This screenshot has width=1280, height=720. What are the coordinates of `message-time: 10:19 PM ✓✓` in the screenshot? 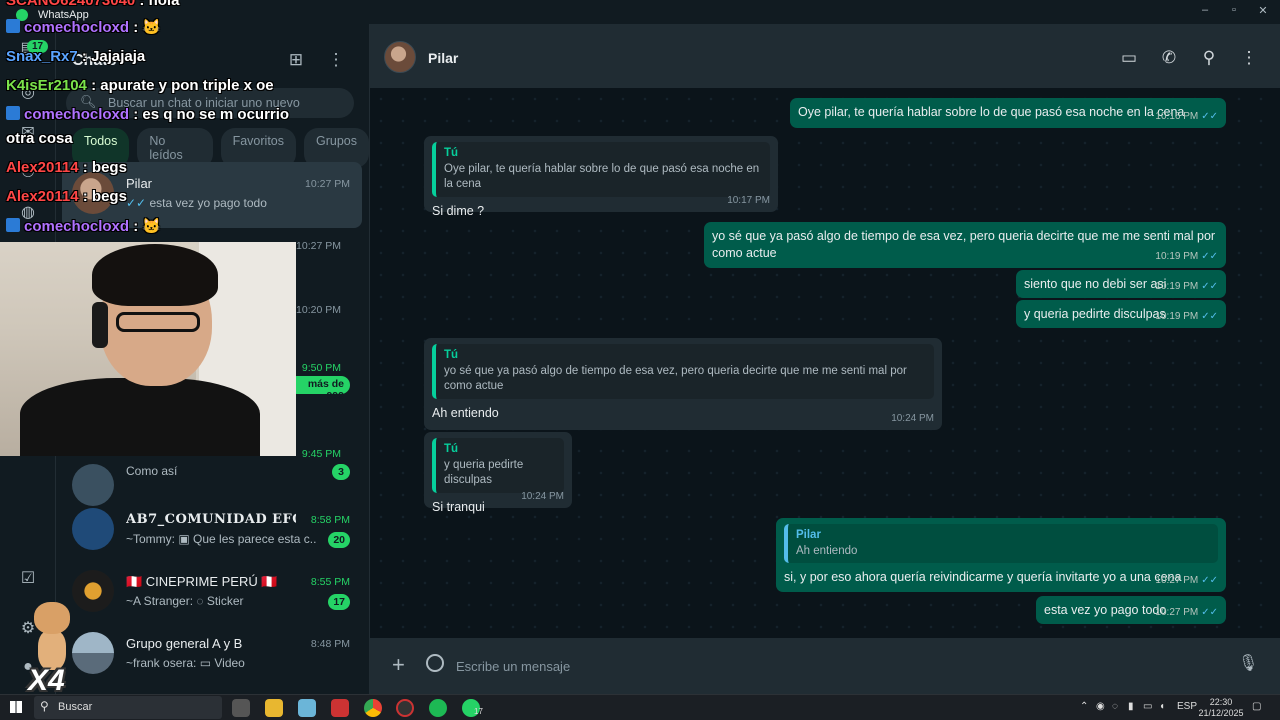 It's located at (1186, 287).